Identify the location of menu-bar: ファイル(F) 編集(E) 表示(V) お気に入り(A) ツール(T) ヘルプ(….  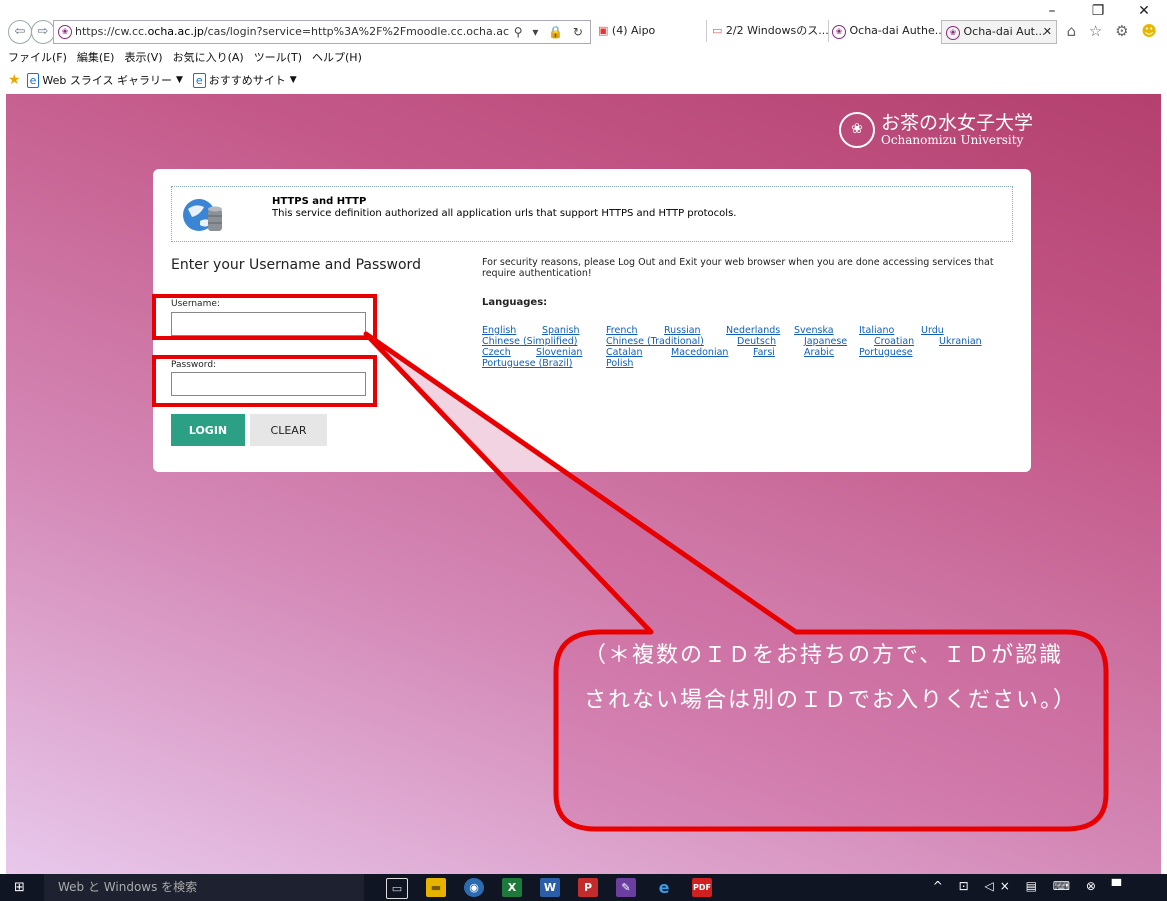
(185, 58).